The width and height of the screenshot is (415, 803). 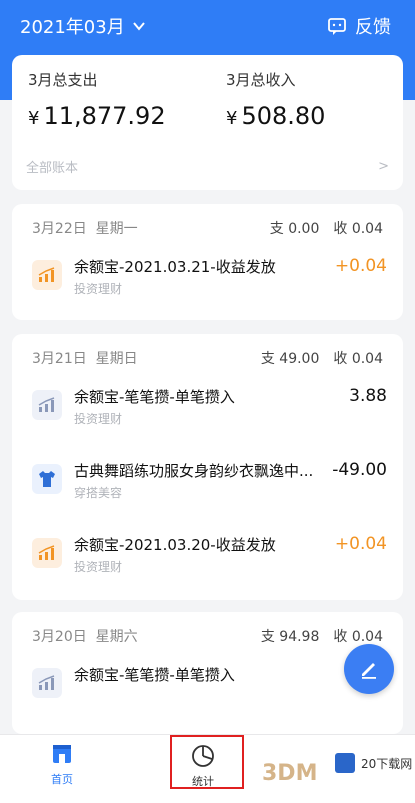 I want to click on transaction-title: 余额宝-2021.03.20-收益发放, so click(x=175, y=545).